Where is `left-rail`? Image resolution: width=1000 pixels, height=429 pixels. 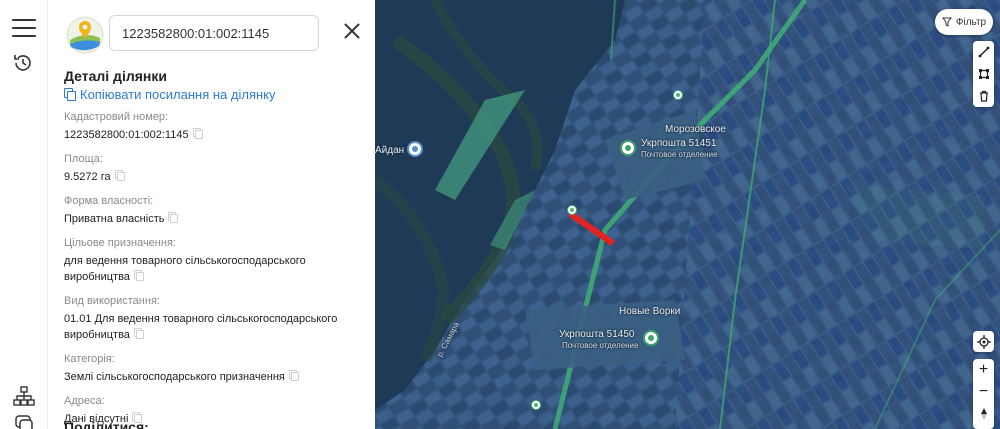
left-rail is located at coordinates (24, 214).